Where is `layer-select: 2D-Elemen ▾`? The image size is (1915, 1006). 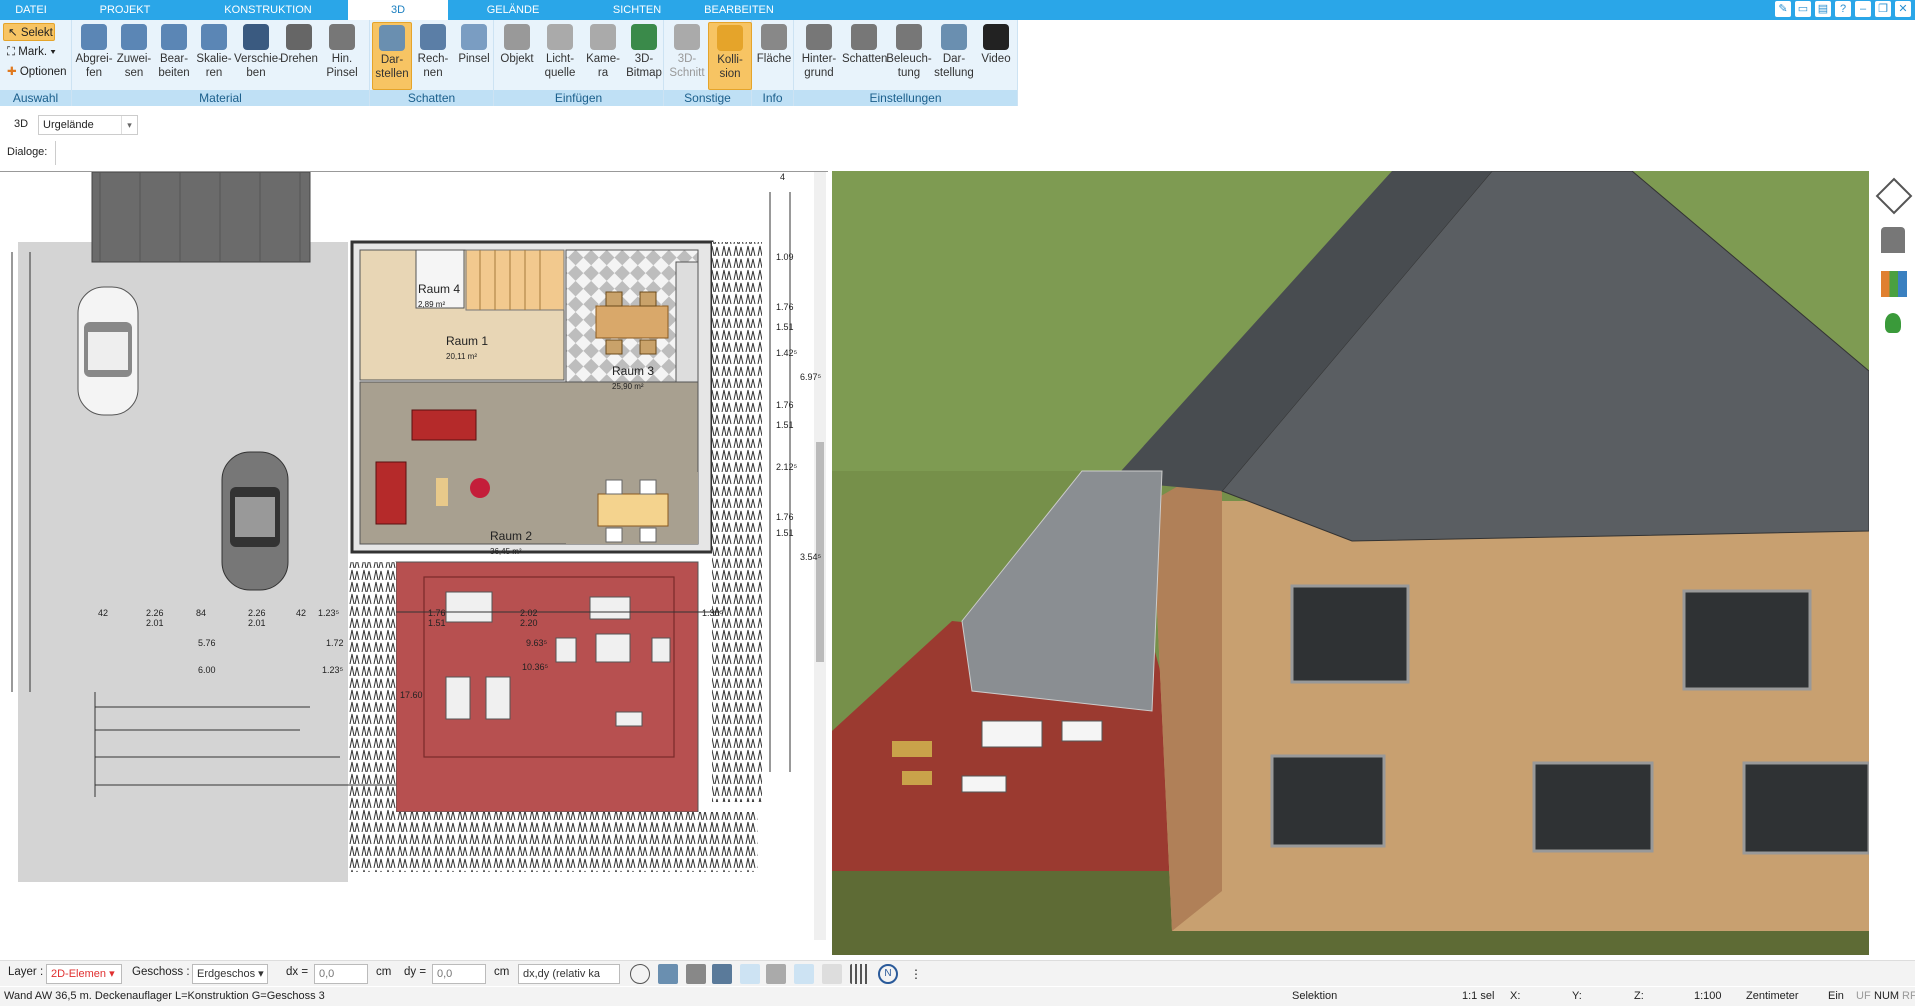
layer-select: 2D-Elemen ▾ is located at coordinates (84, 974).